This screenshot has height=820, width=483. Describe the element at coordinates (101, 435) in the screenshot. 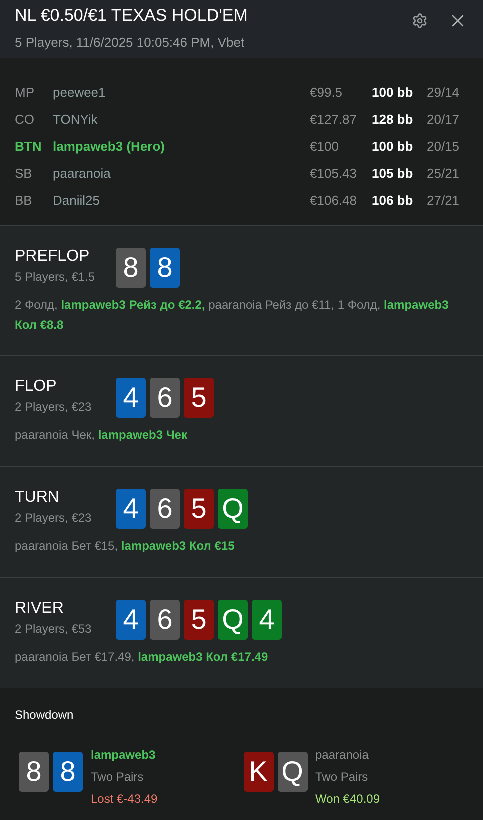

I see `action-log: paaranoia Чек, lampaweb3 Чек` at that location.